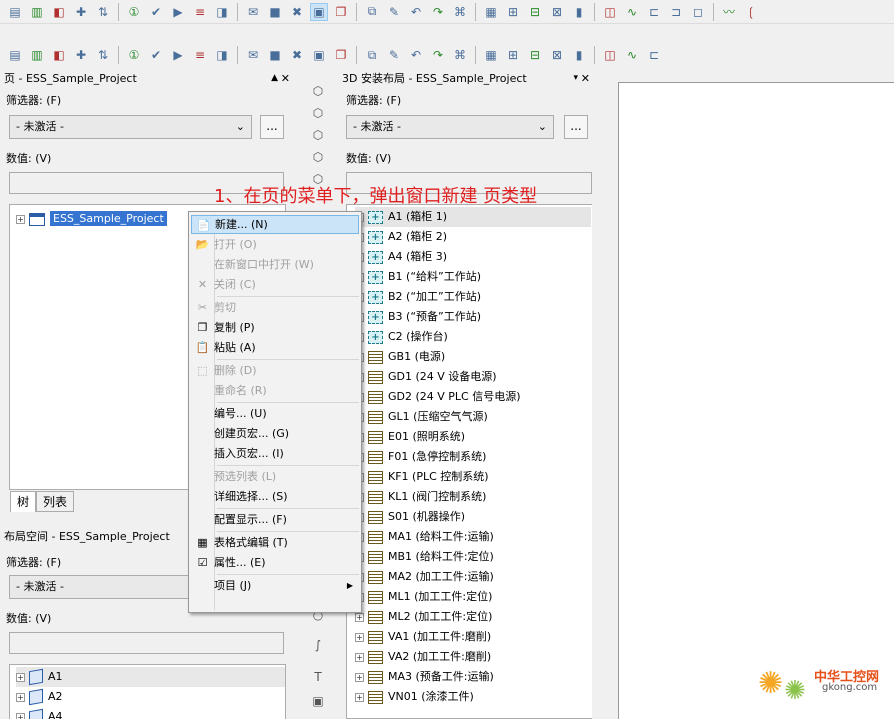  Describe the element at coordinates (579, 12) in the screenshot. I see `terminal-icon: ▮` at that location.